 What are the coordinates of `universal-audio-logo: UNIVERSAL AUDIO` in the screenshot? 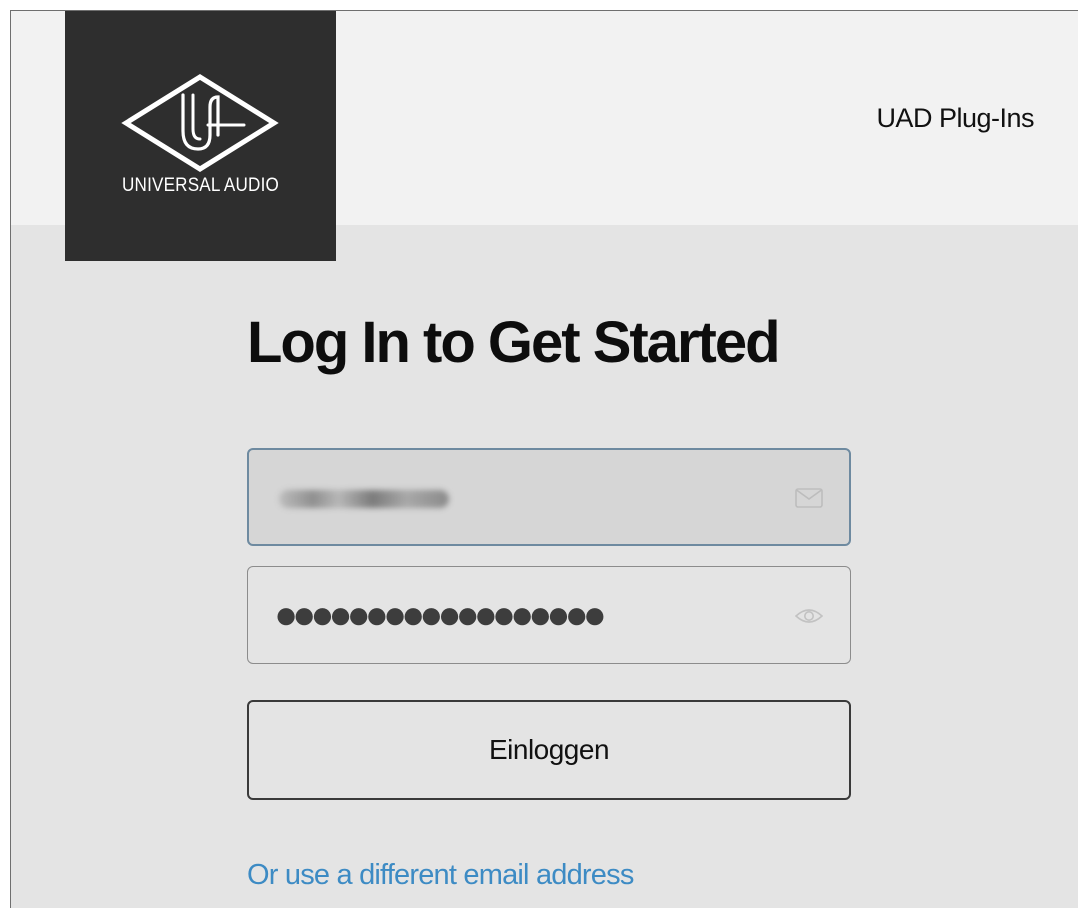 It's located at (200, 136).